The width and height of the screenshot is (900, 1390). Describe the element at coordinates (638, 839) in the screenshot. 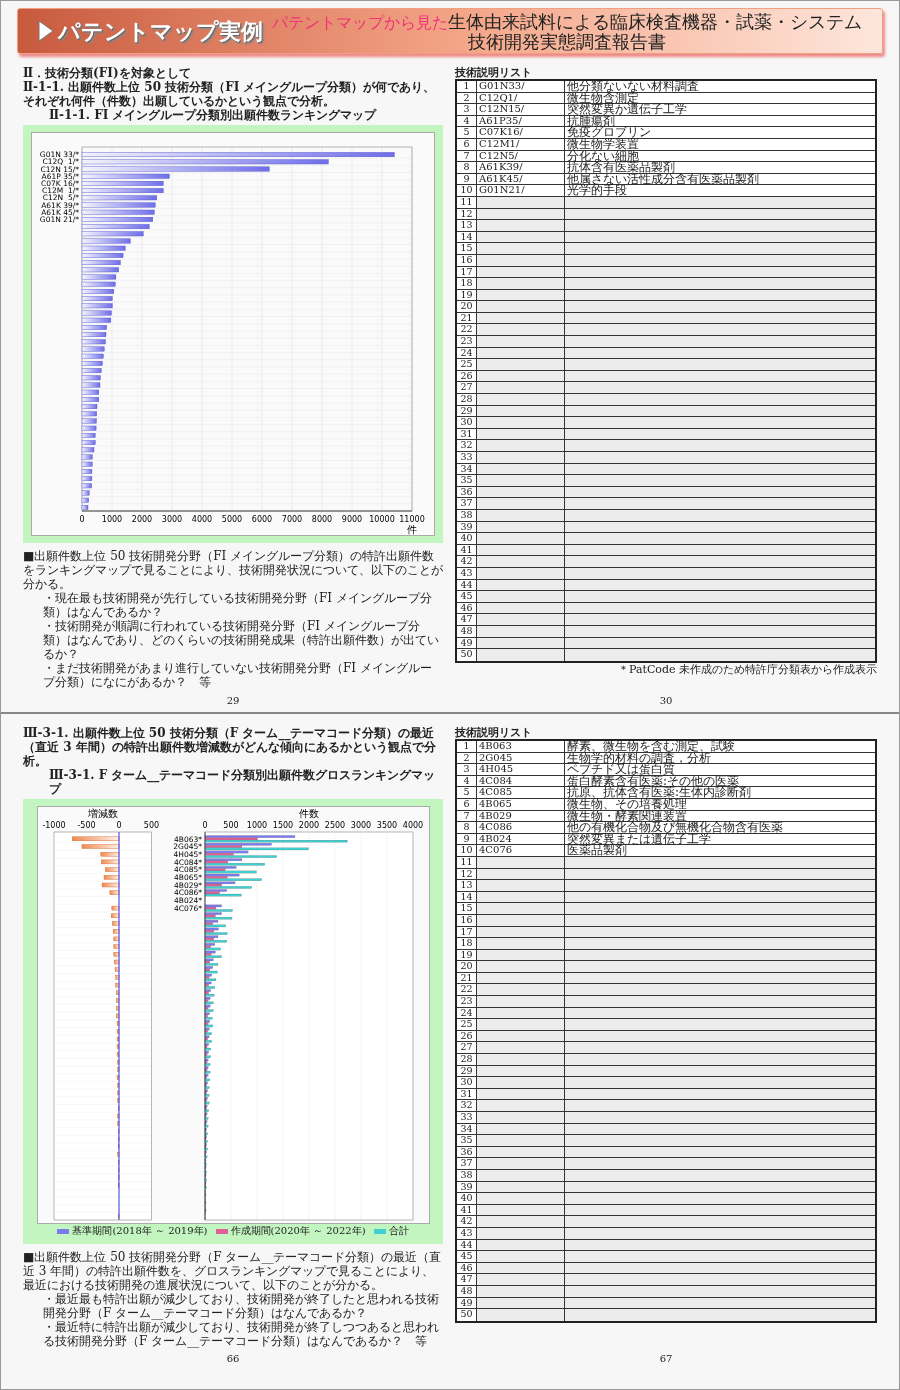

I see `table-cell-text: 突然変異または遺伝子工学` at that location.